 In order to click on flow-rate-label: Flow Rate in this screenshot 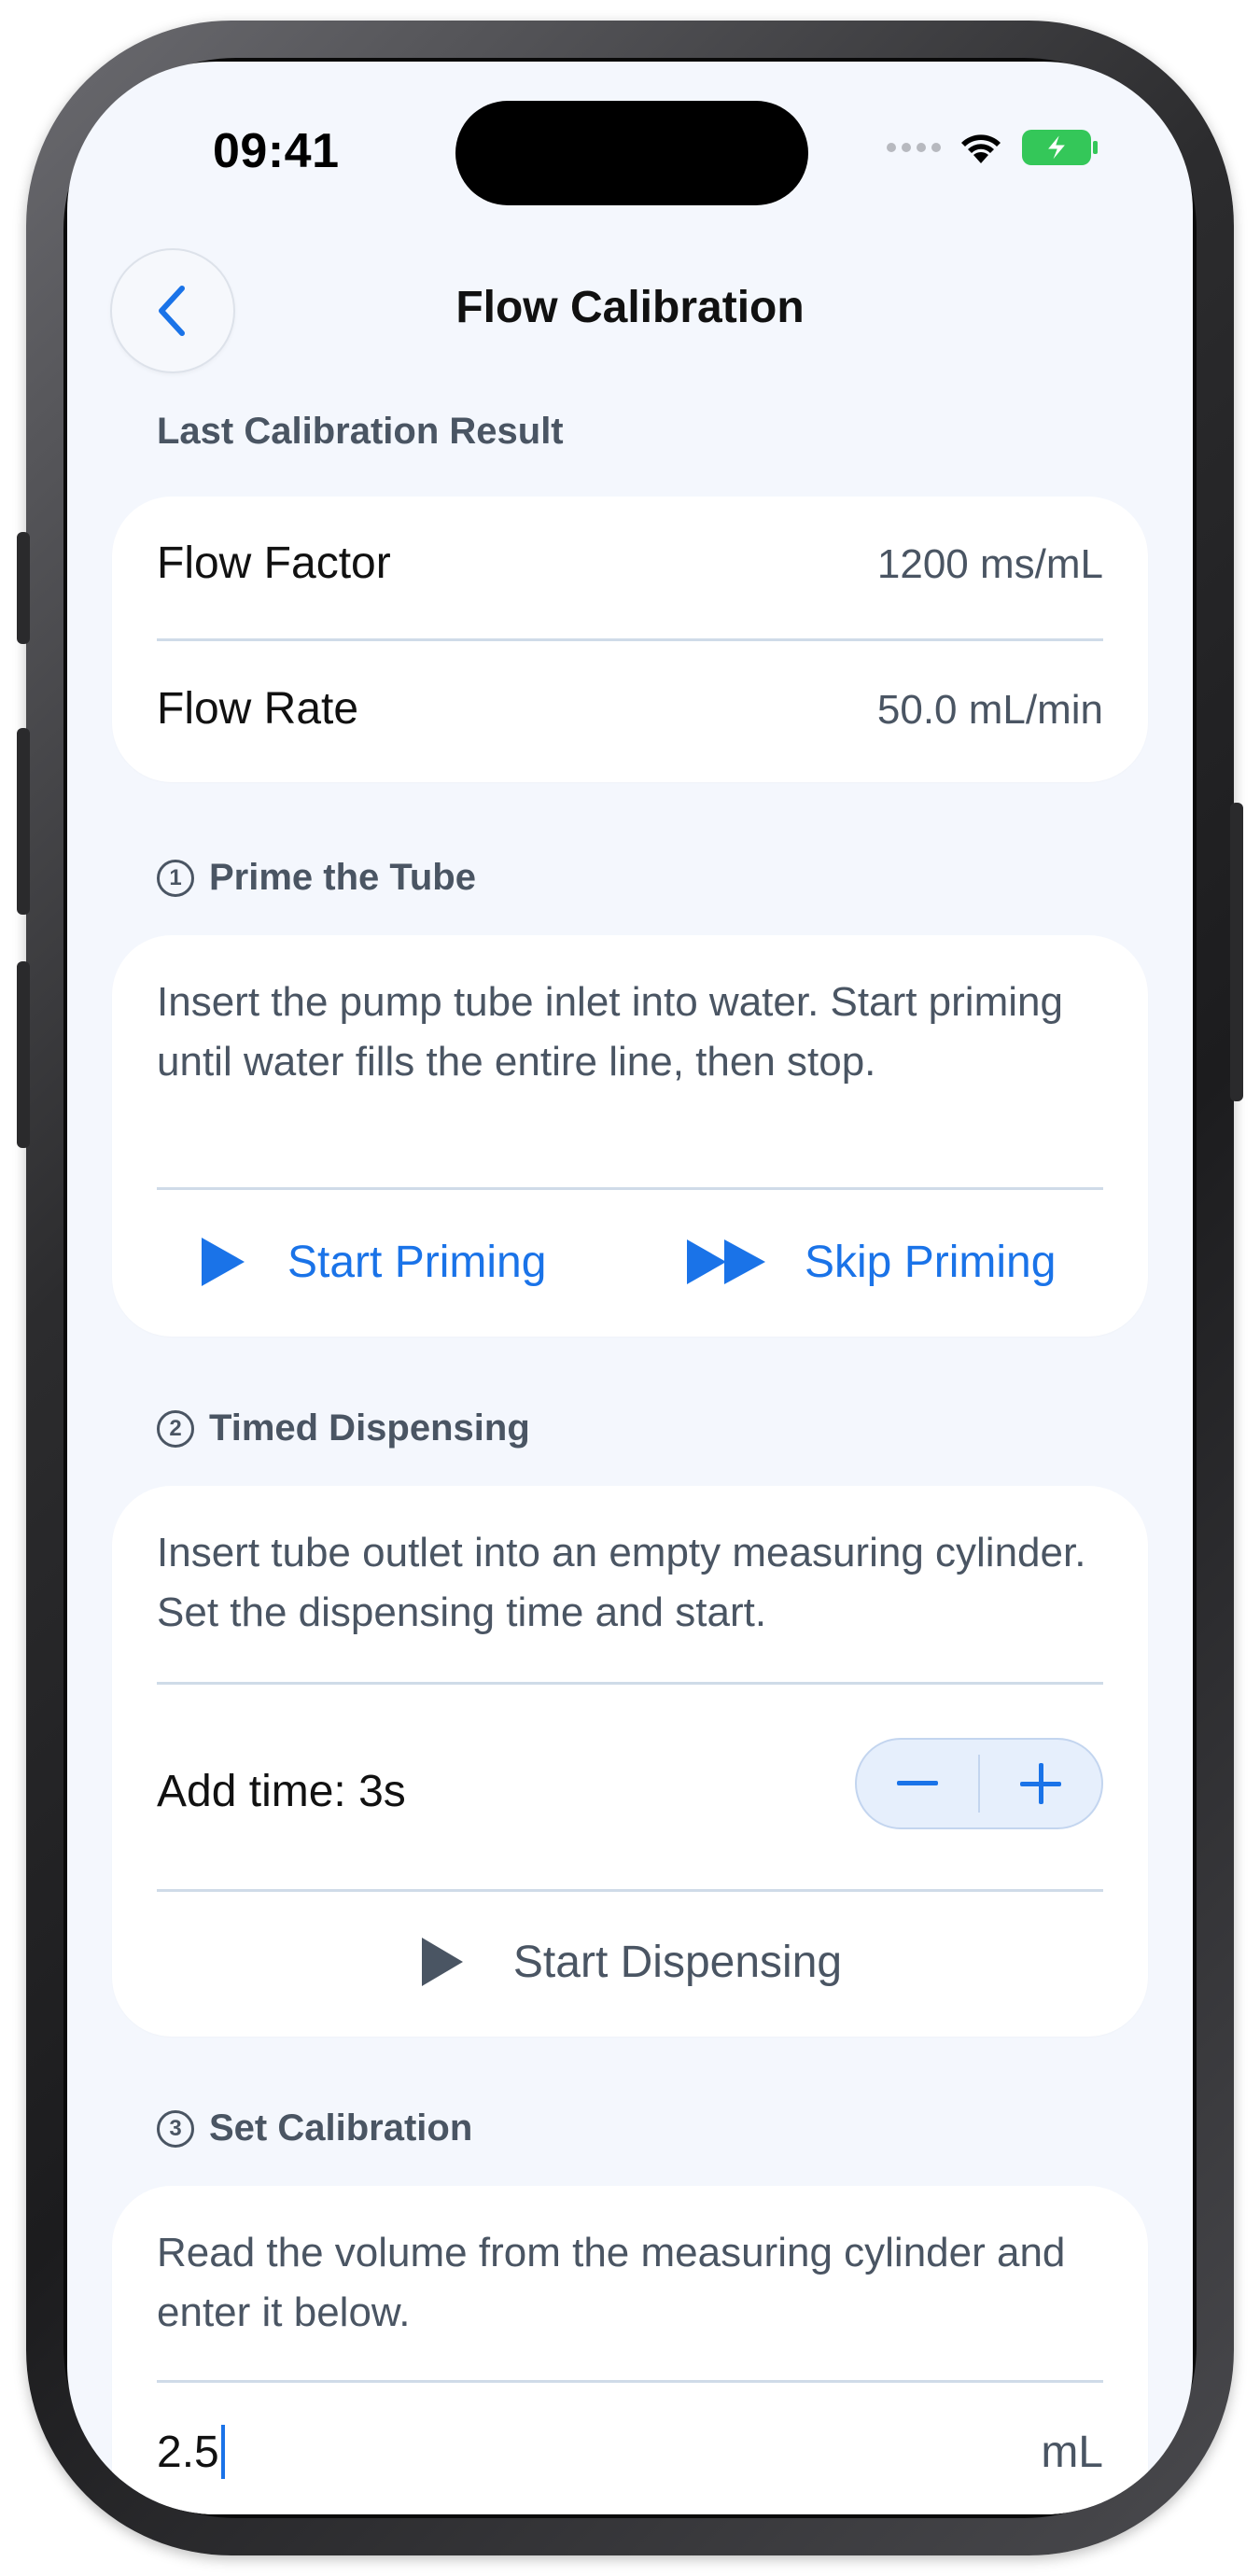, I will do `click(258, 709)`.